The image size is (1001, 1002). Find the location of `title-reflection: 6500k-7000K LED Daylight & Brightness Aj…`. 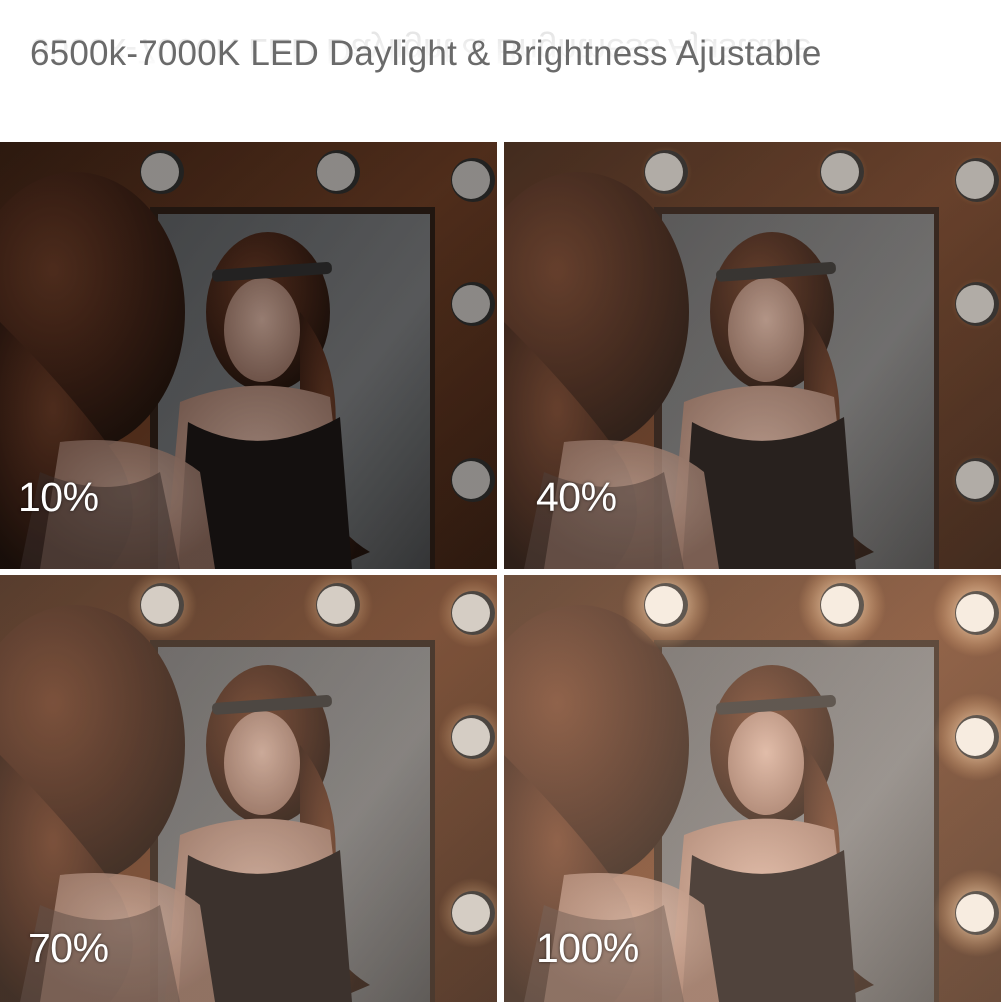

title-reflection: 6500k-7000K LED Daylight & Brightness Aj… is located at coordinates (421, 50).